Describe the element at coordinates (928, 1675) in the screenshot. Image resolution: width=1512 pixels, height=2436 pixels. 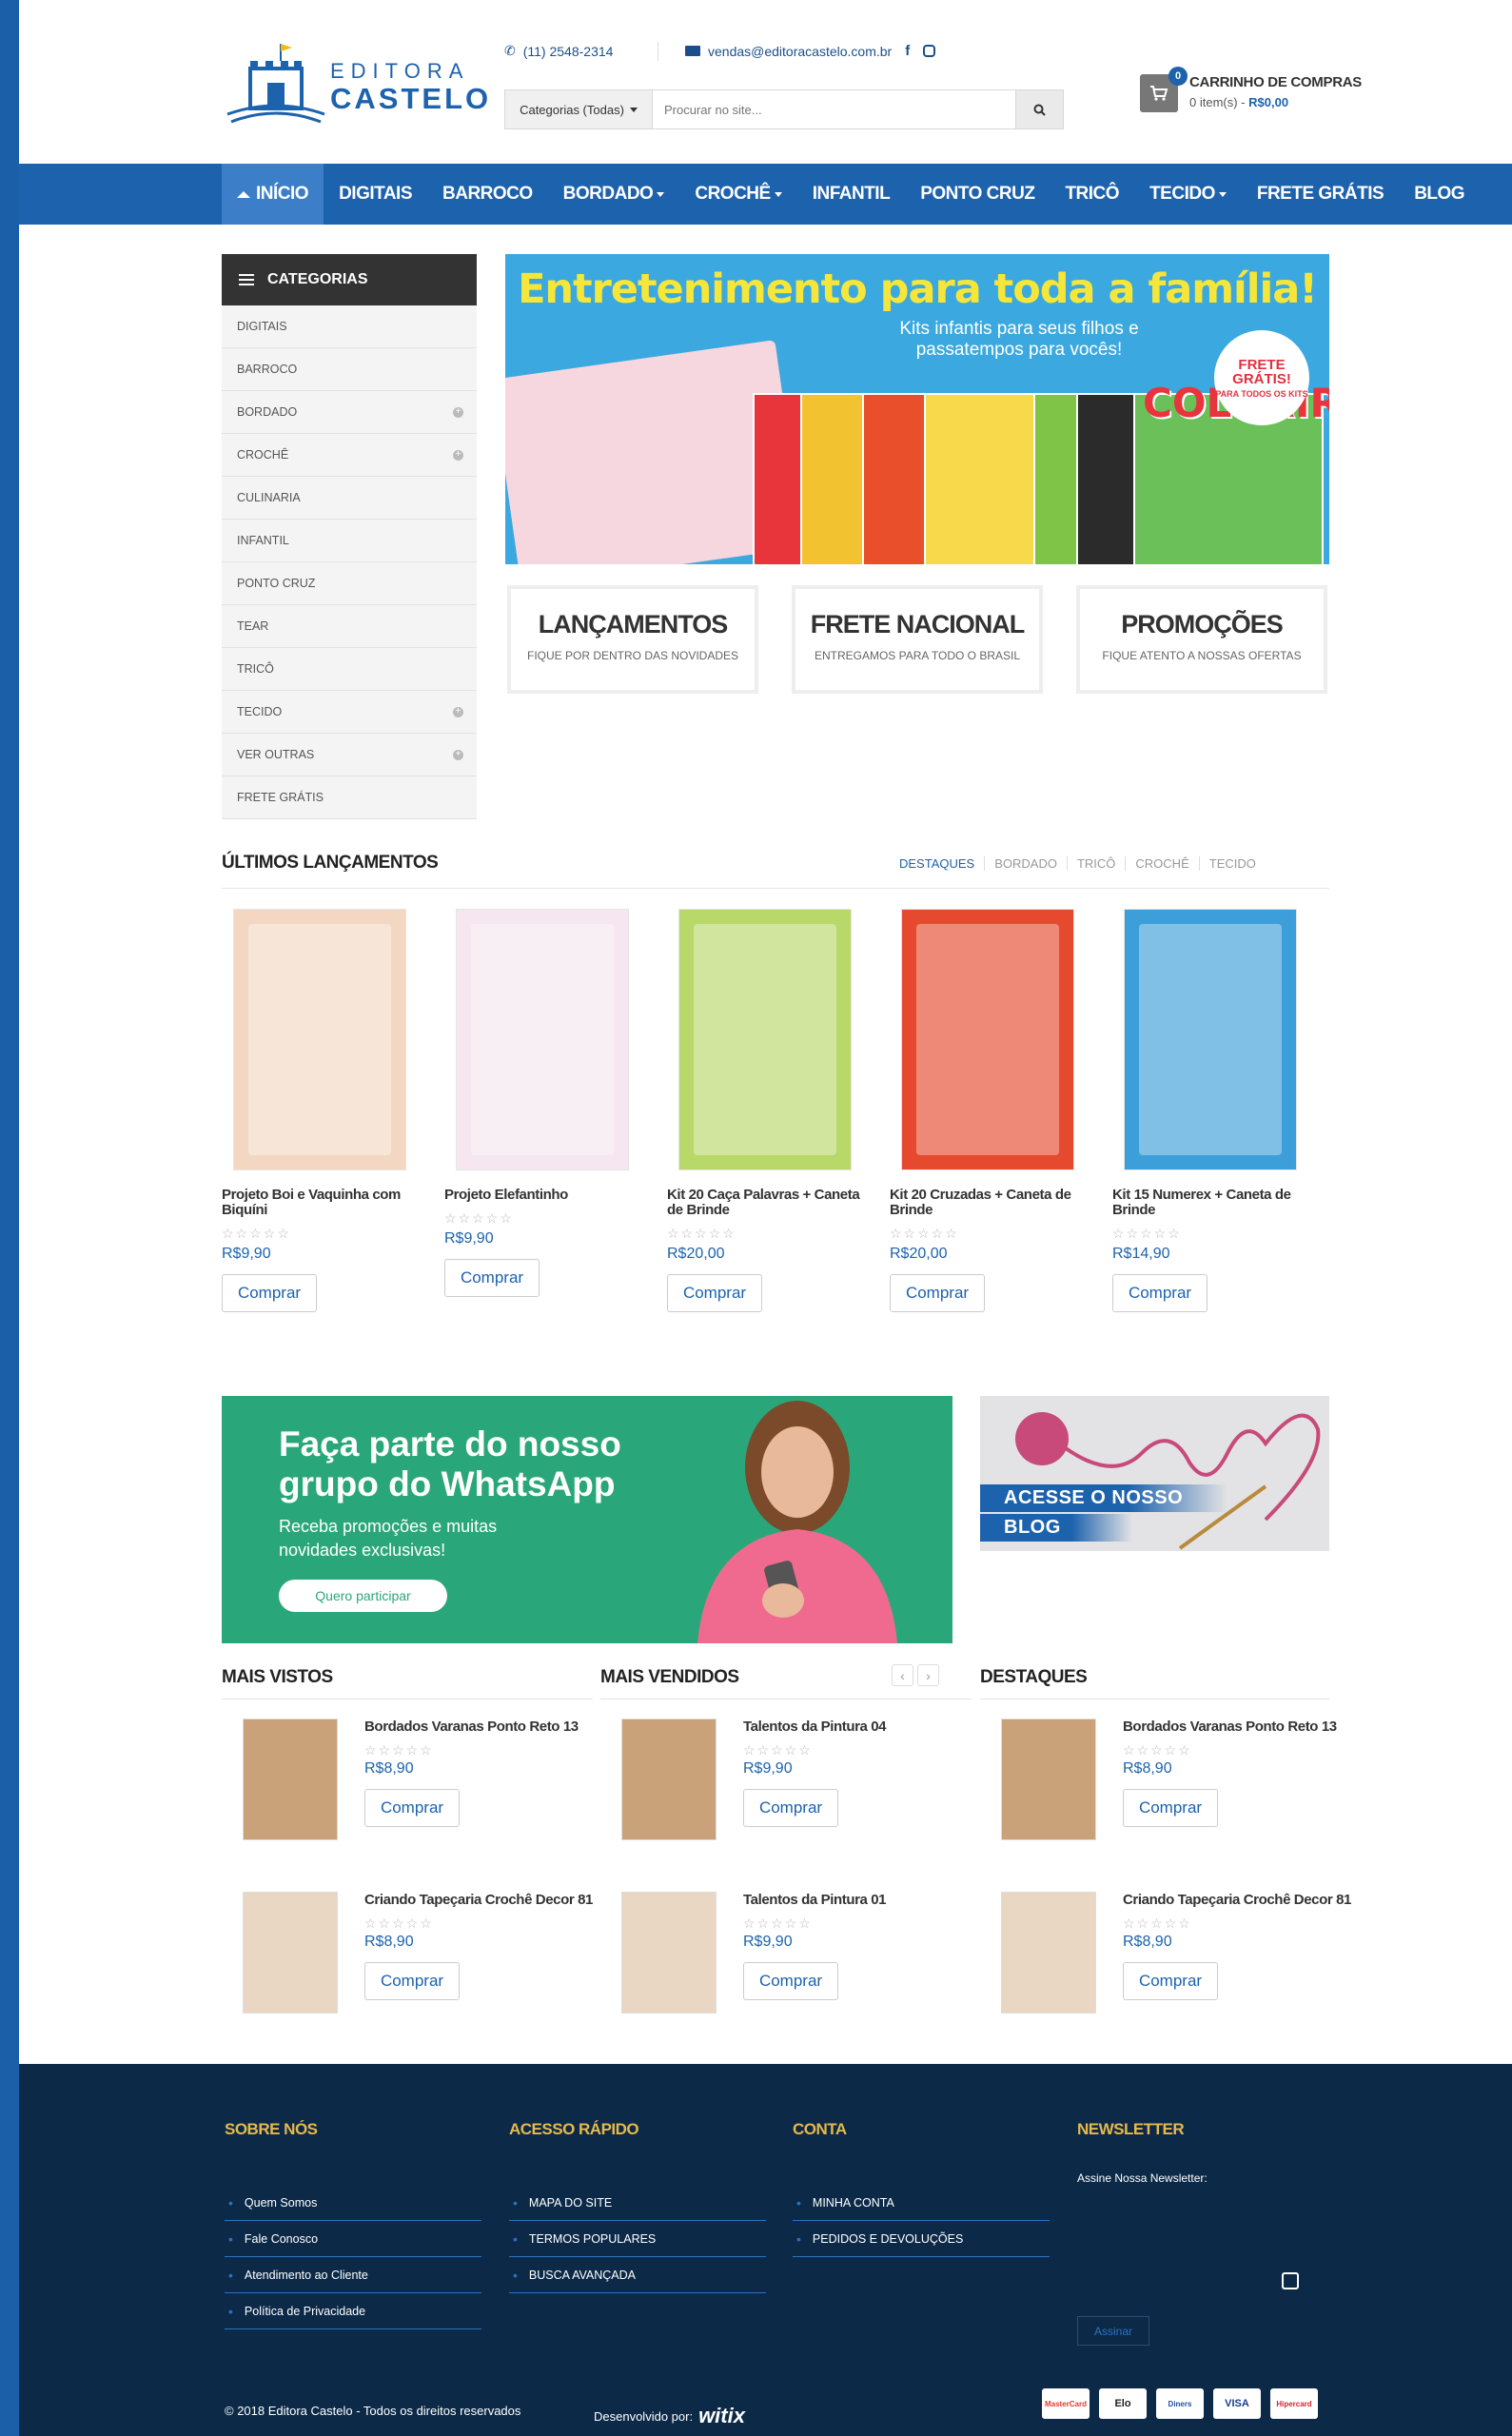
I see `chevron-right-icon: ›` at that location.